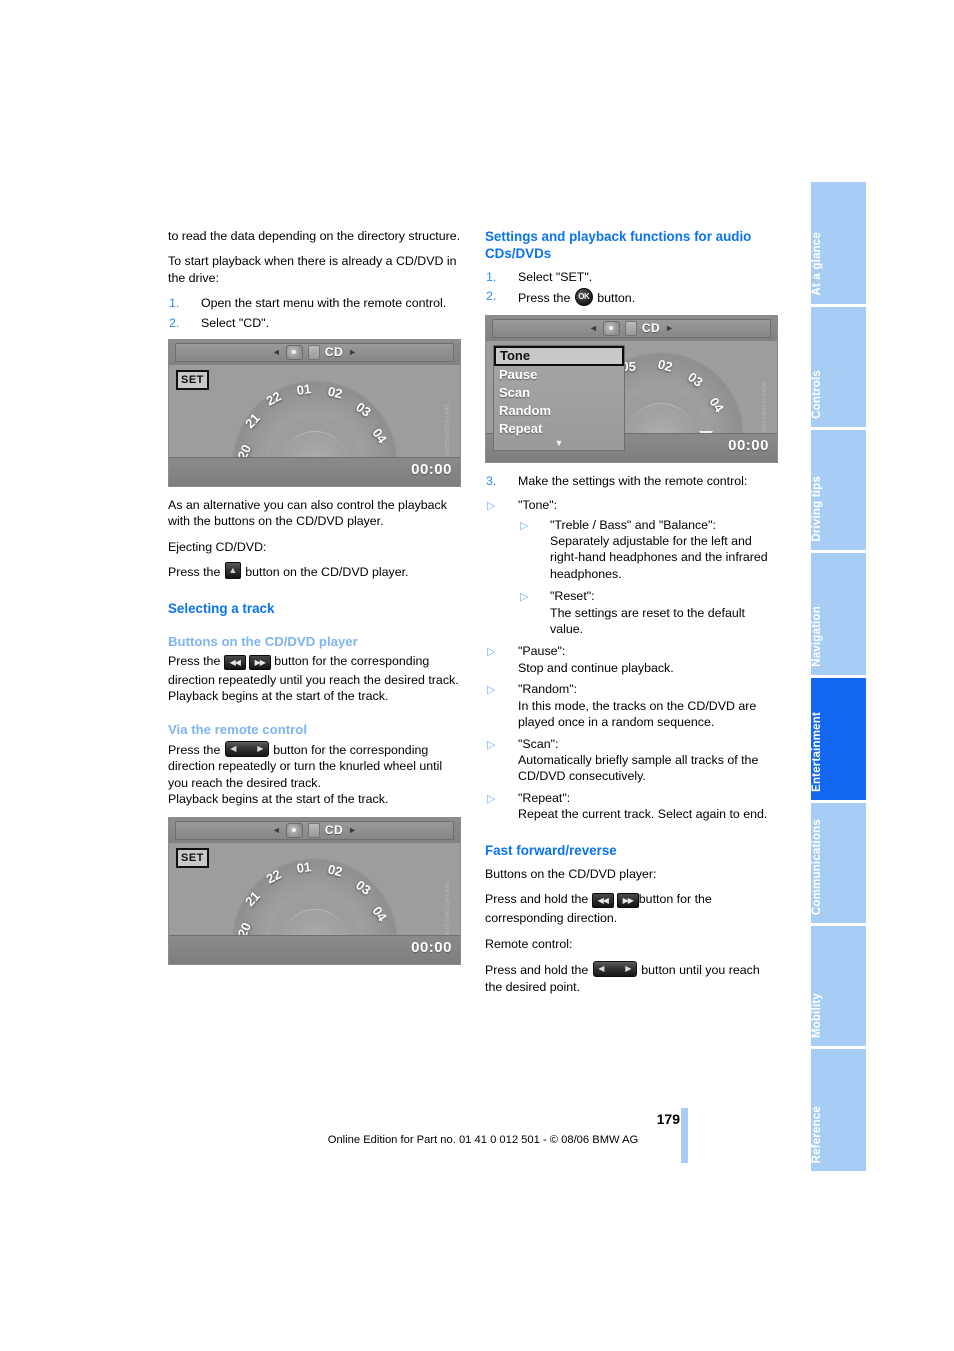  Describe the element at coordinates (529, 943) in the screenshot. I see `ff-remote-label: Remote control:` at that location.